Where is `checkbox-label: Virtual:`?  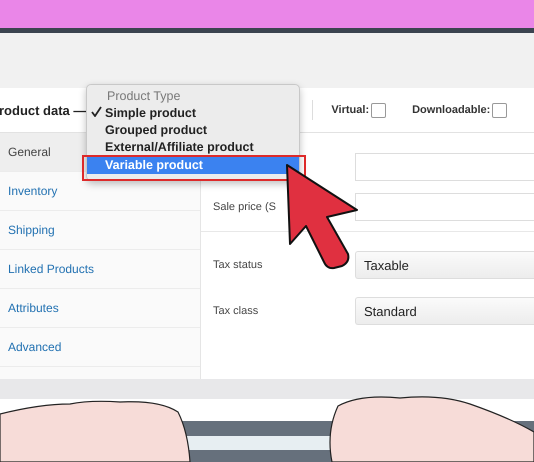 checkbox-label: Virtual: is located at coordinates (350, 110).